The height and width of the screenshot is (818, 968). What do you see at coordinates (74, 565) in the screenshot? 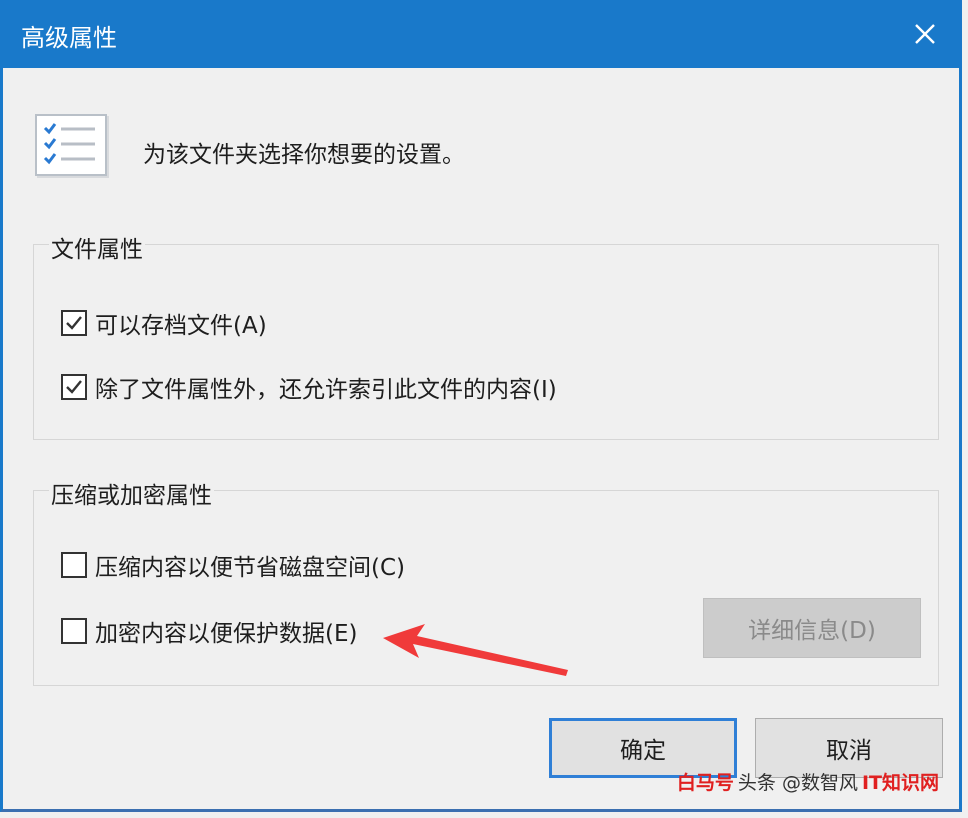
I see `compress-checkbox` at bounding box center [74, 565].